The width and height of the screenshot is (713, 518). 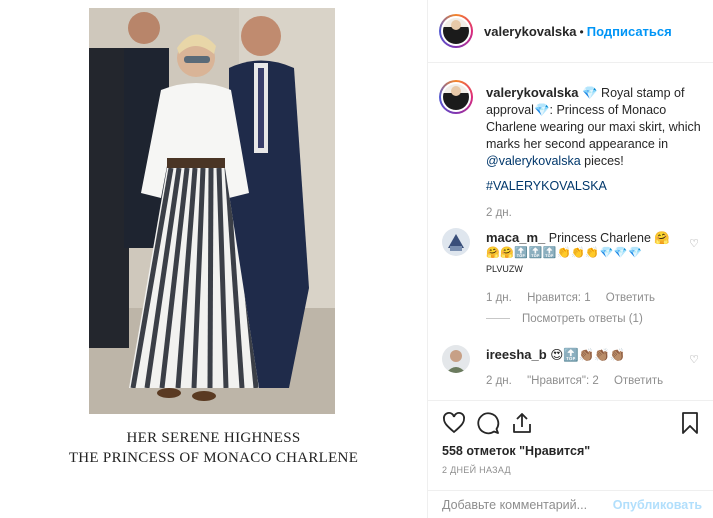 I want to click on comment-1-time: 1 дн., so click(x=499, y=298).